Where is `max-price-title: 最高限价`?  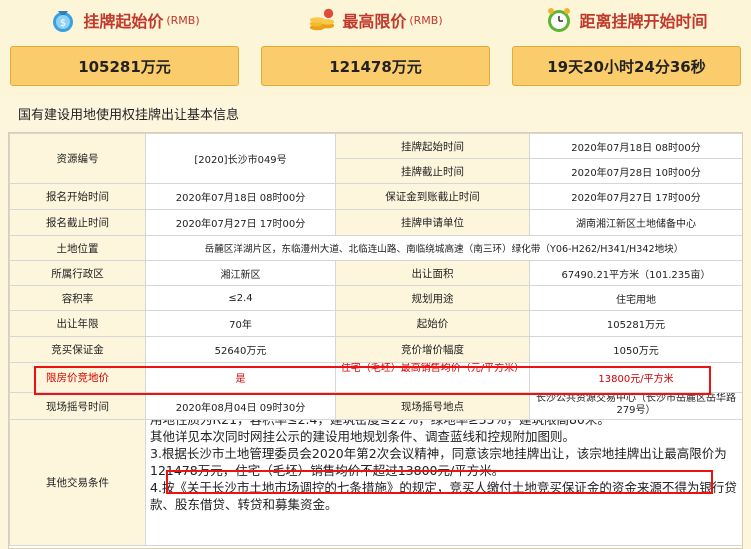
max-price-title: 最高限价 is located at coordinates (374, 21).